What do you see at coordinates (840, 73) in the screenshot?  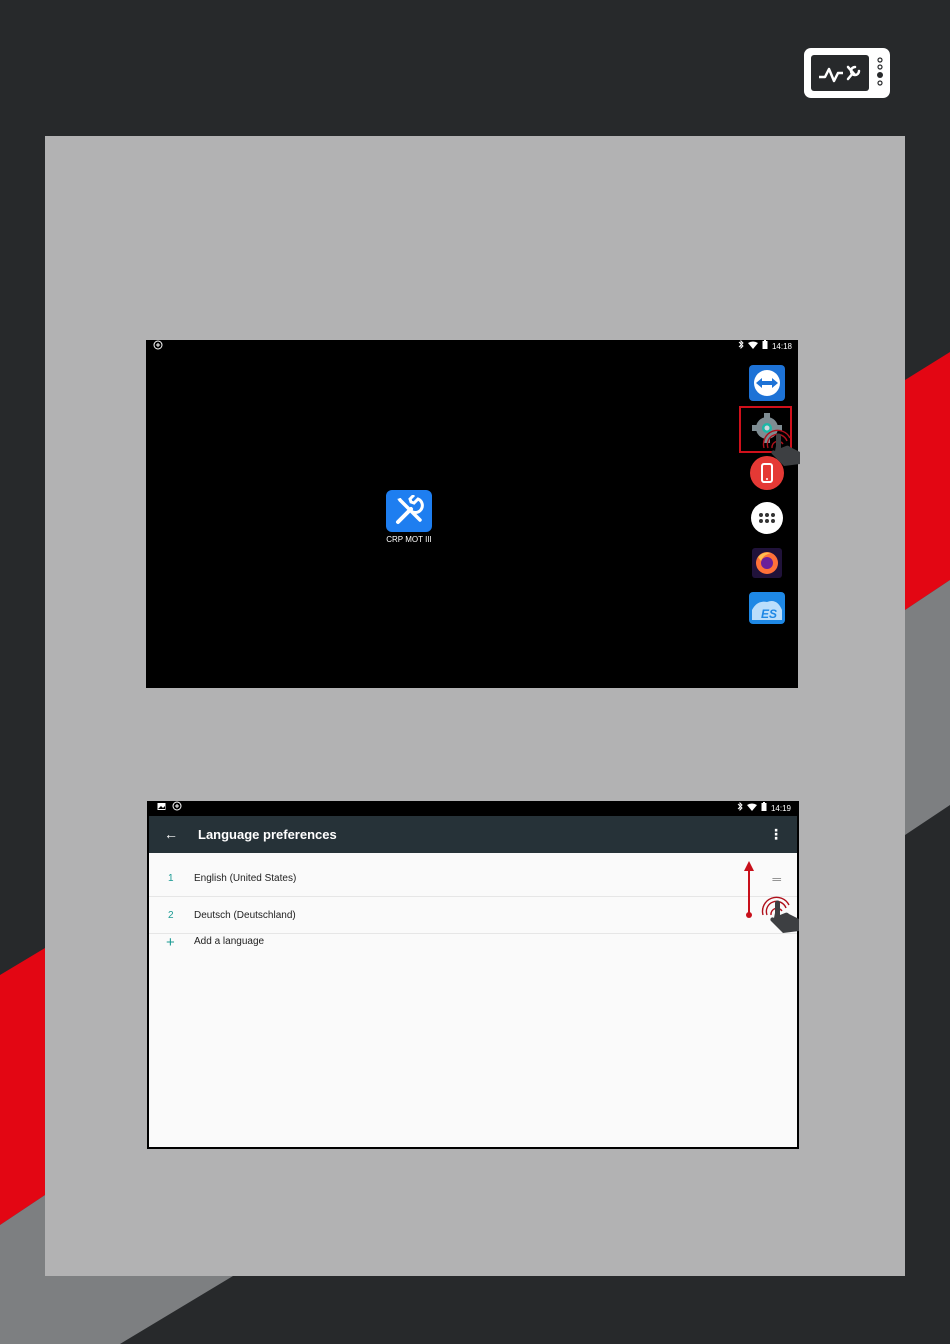 I see `diagnostic-tablet-icon` at bounding box center [840, 73].